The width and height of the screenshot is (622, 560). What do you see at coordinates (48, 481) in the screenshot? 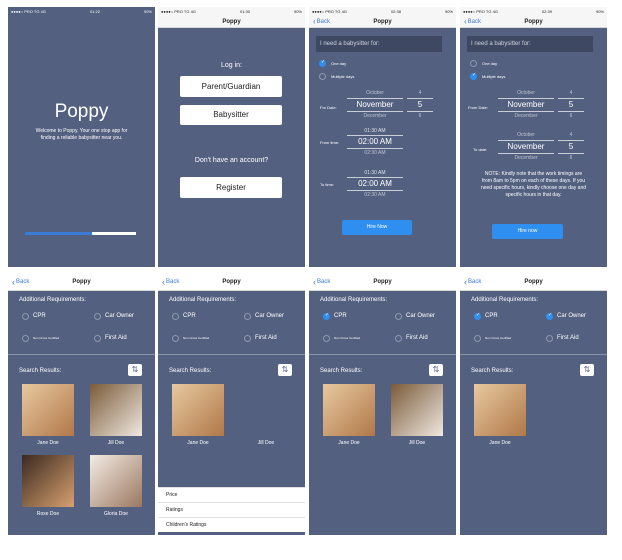
I see `profile-photo-rose` at bounding box center [48, 481].